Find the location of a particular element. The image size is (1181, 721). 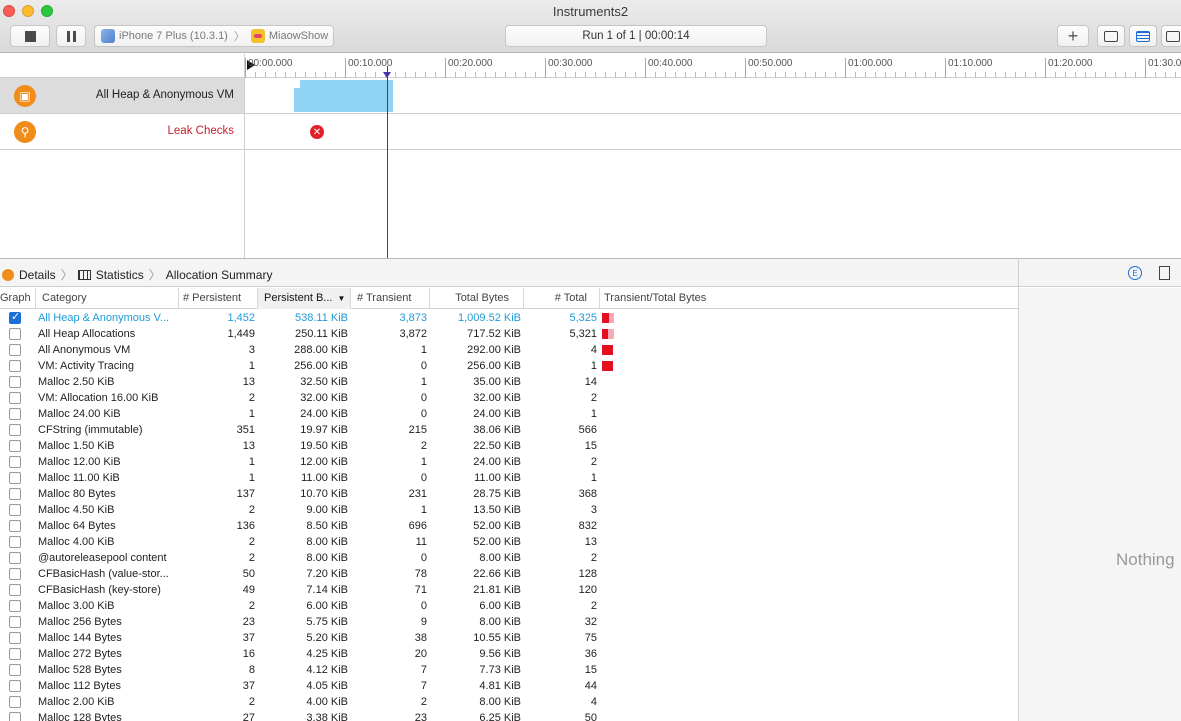

cell-transient: 3,873 is located at coordinates (413, 318).